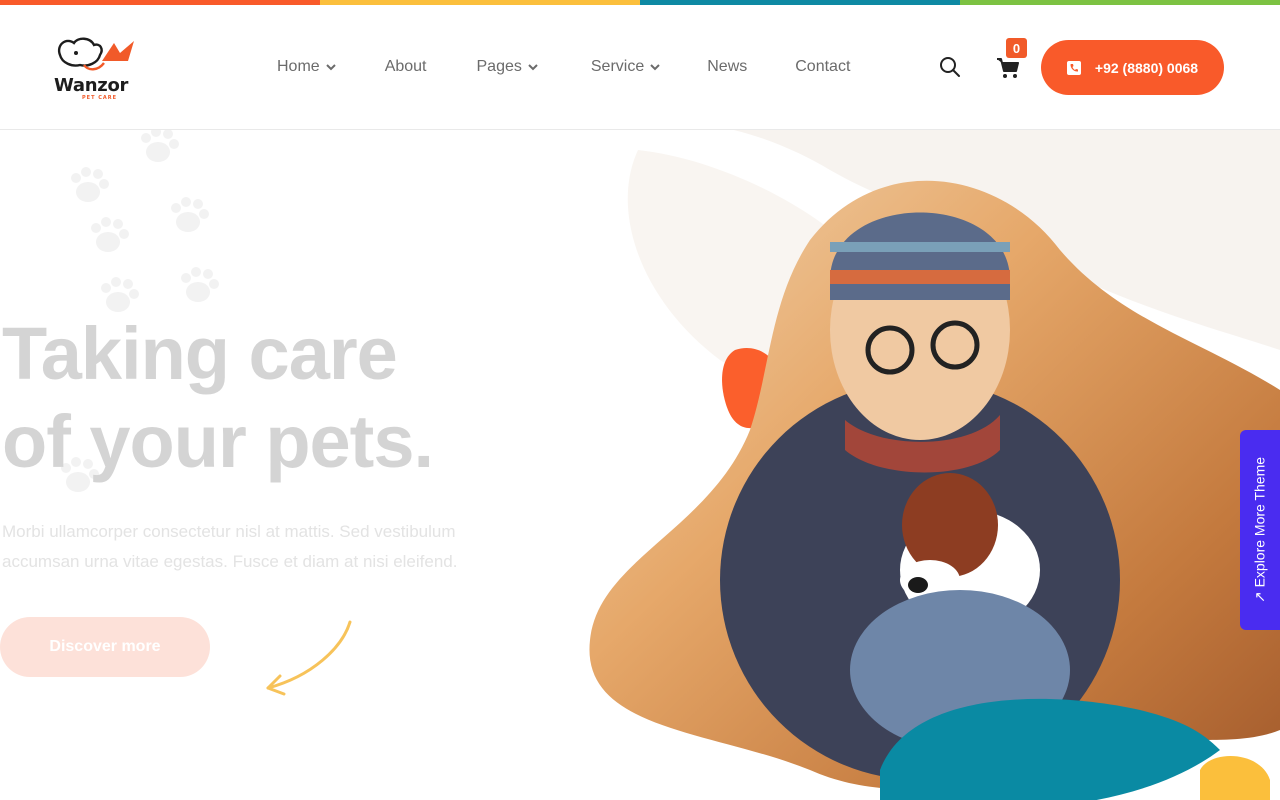 The width and height of the screenshot is (1280, 800). I want to click on cart-count-badge: 0, so click(1016, 48).